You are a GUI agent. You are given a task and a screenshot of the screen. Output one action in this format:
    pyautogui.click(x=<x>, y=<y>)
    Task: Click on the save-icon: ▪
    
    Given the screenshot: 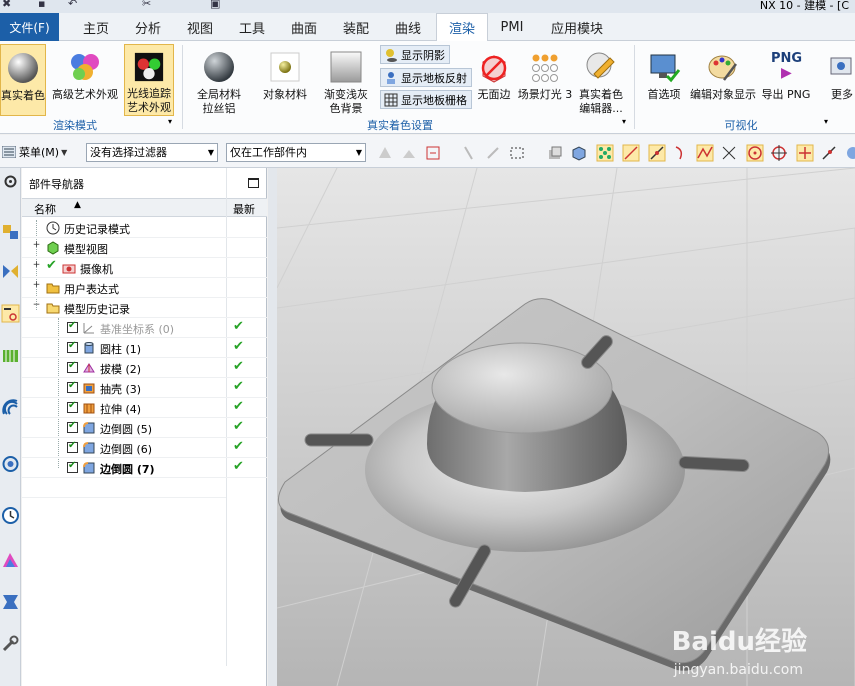 What is the action you would take?
    pyautogui.click(x=41, y=5)
    